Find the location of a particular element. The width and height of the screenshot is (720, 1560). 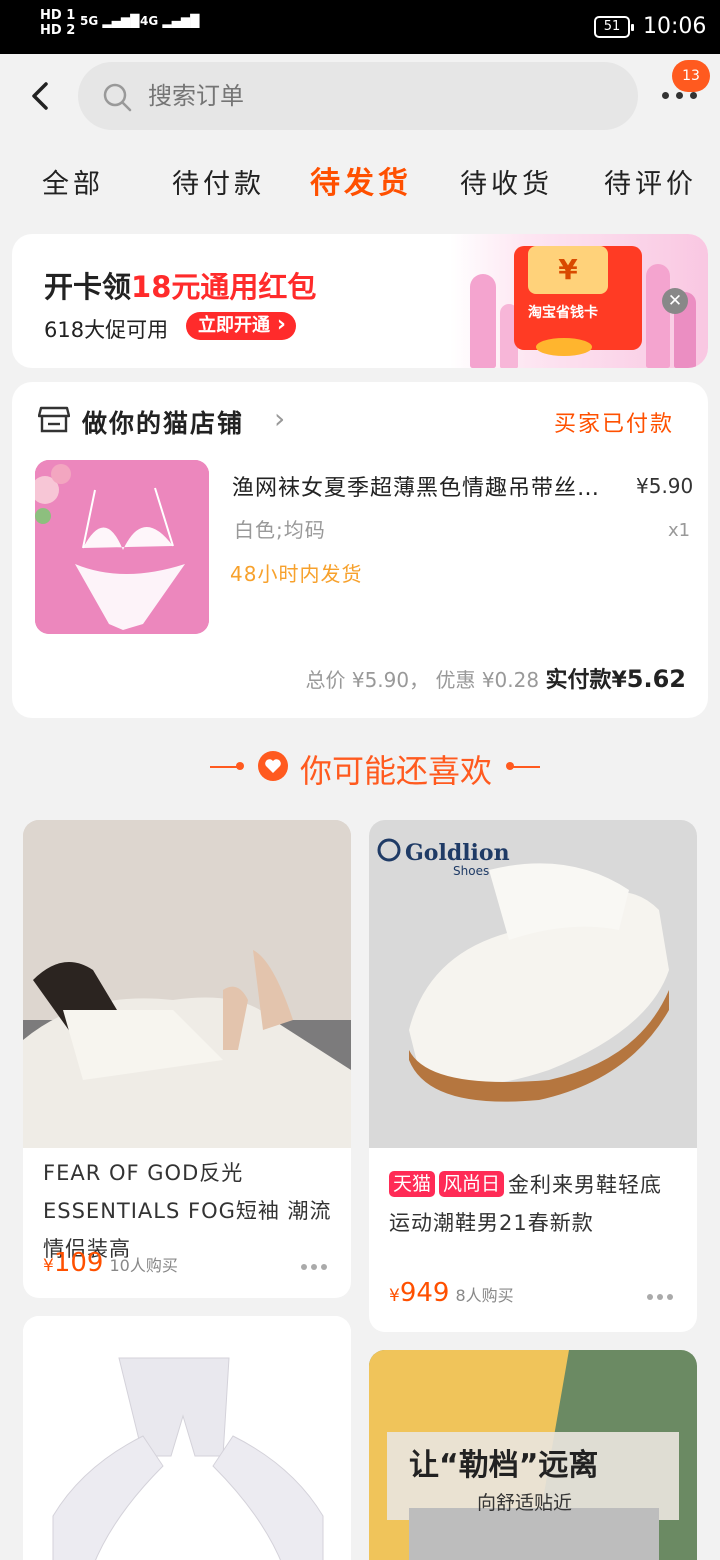

discount-value: ¥0.28 is located at coordinates (510, 680).